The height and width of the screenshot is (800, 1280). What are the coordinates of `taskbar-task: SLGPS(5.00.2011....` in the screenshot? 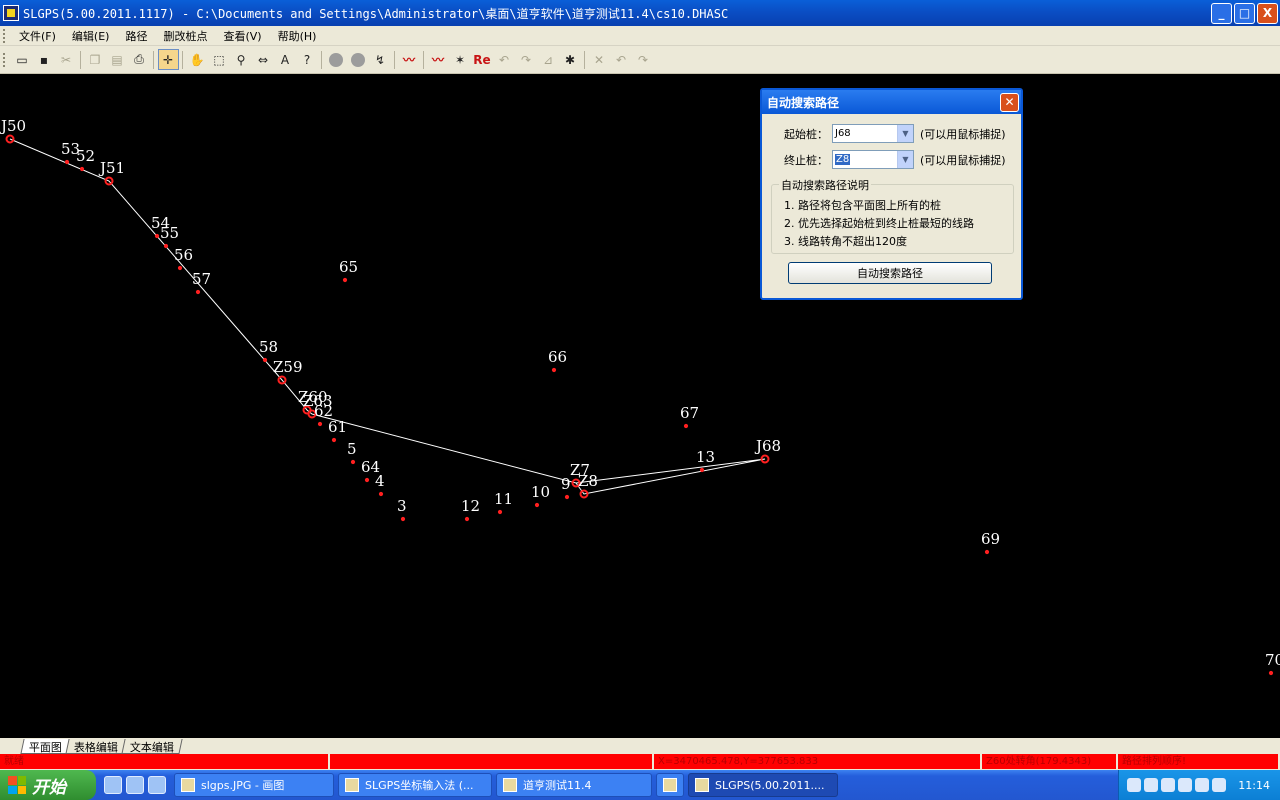 It's located at (763, 785).